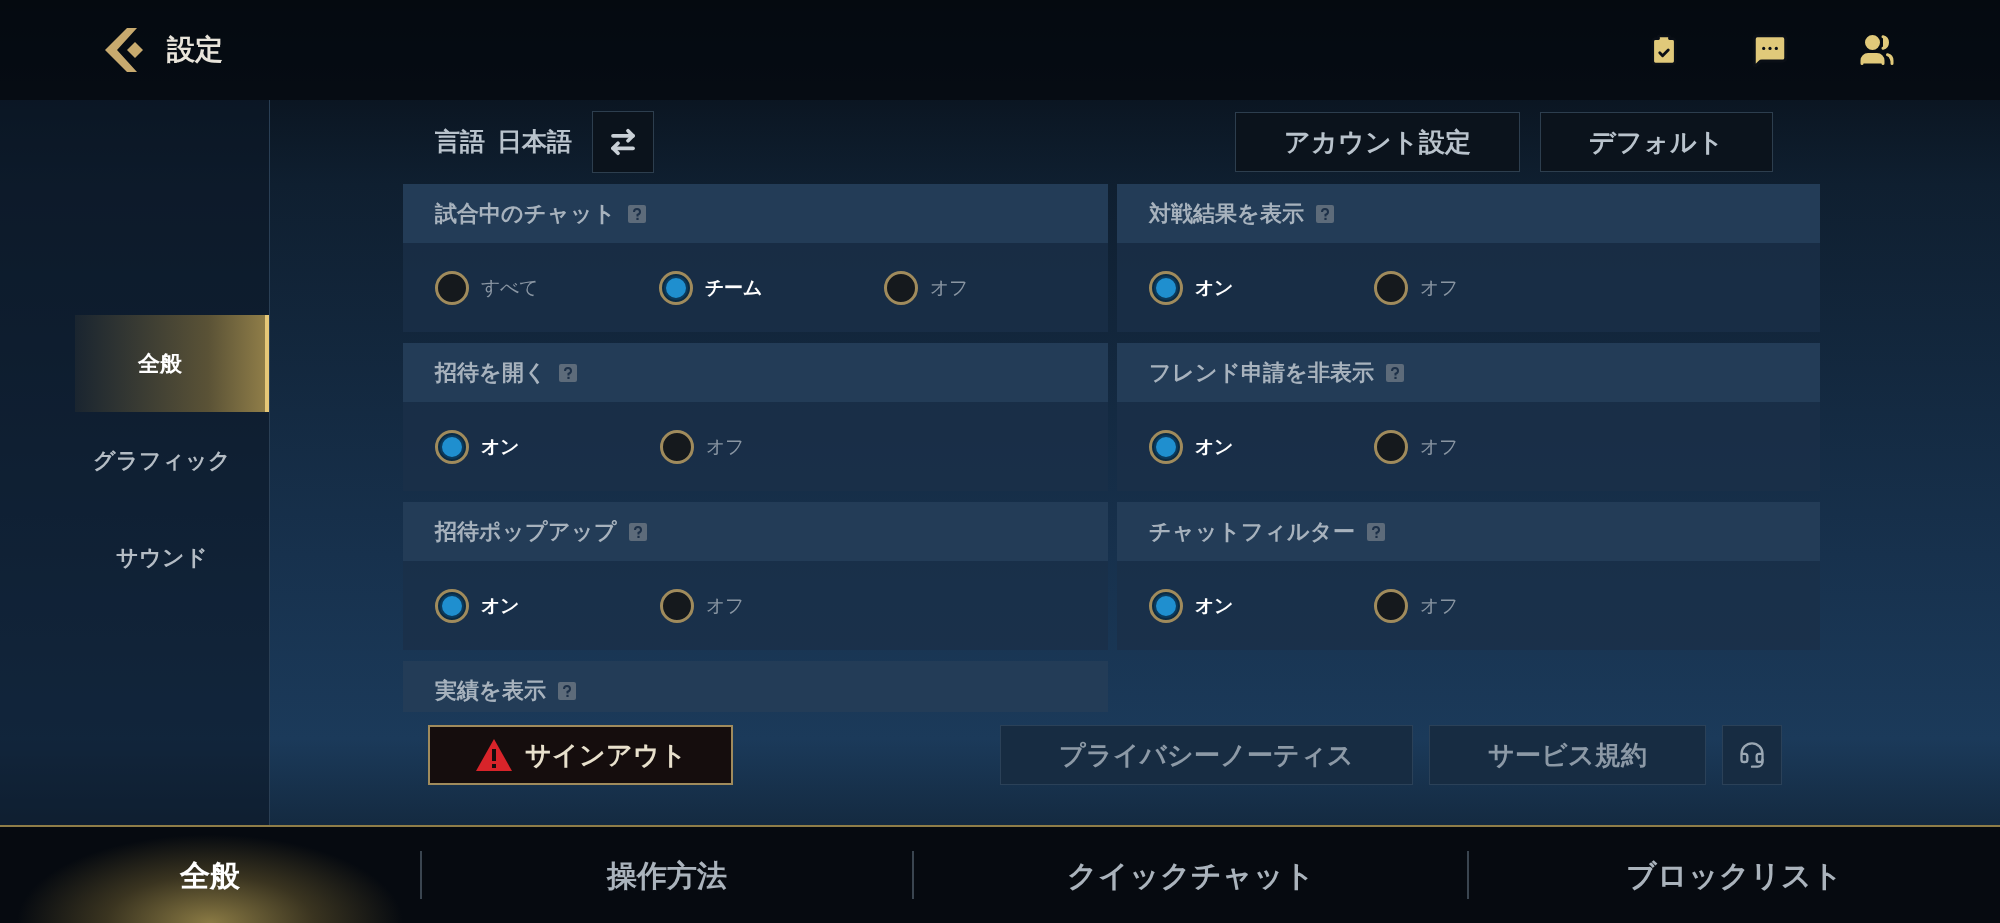  What do you see at coordinates (1206, 755) in the screenshot?
I see `footer-link: プライバシーノーティス` at bounding box center [1206, 755].